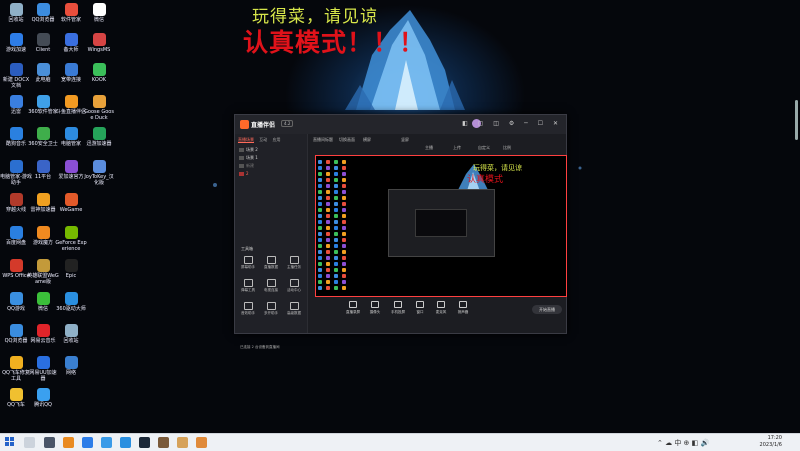 This screenshot has height=451, width=800. Describe the element at coordinates (244, 124) in the screenshot. I see `app-logo-icon` at that location.